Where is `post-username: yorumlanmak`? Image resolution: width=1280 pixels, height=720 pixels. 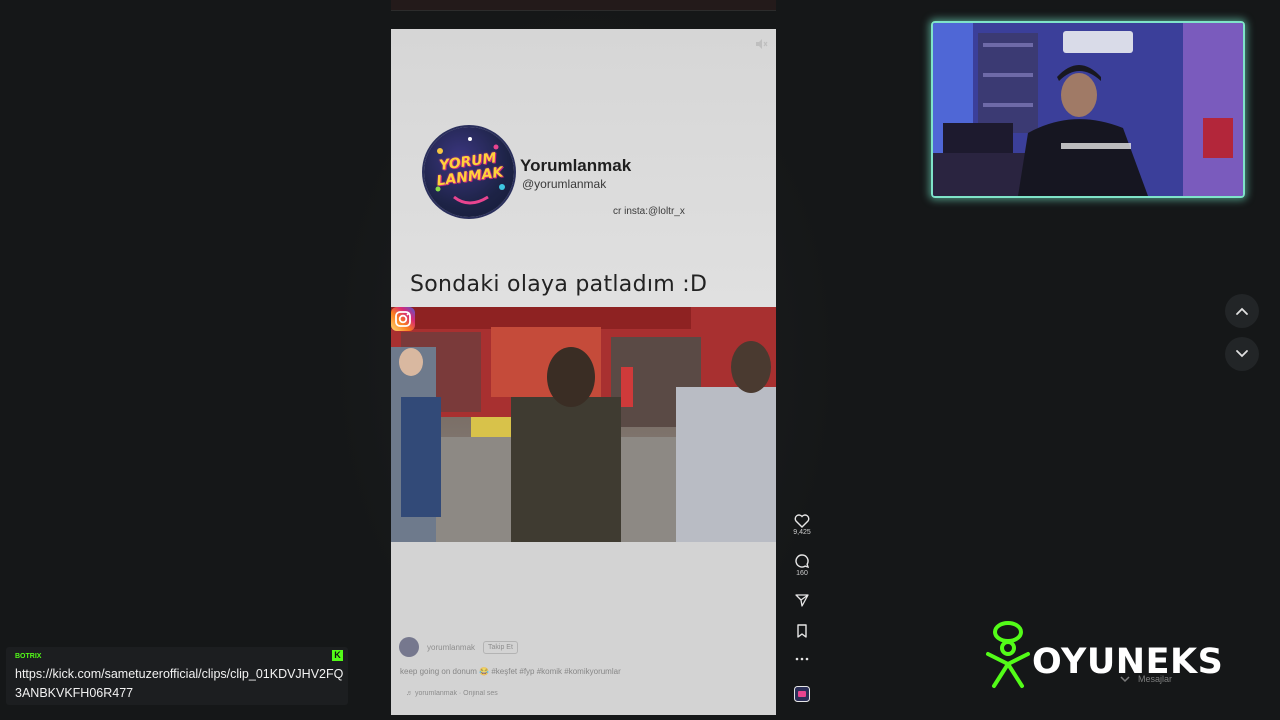 post-username: yorumlanmak is located at coordinates (451, 647).